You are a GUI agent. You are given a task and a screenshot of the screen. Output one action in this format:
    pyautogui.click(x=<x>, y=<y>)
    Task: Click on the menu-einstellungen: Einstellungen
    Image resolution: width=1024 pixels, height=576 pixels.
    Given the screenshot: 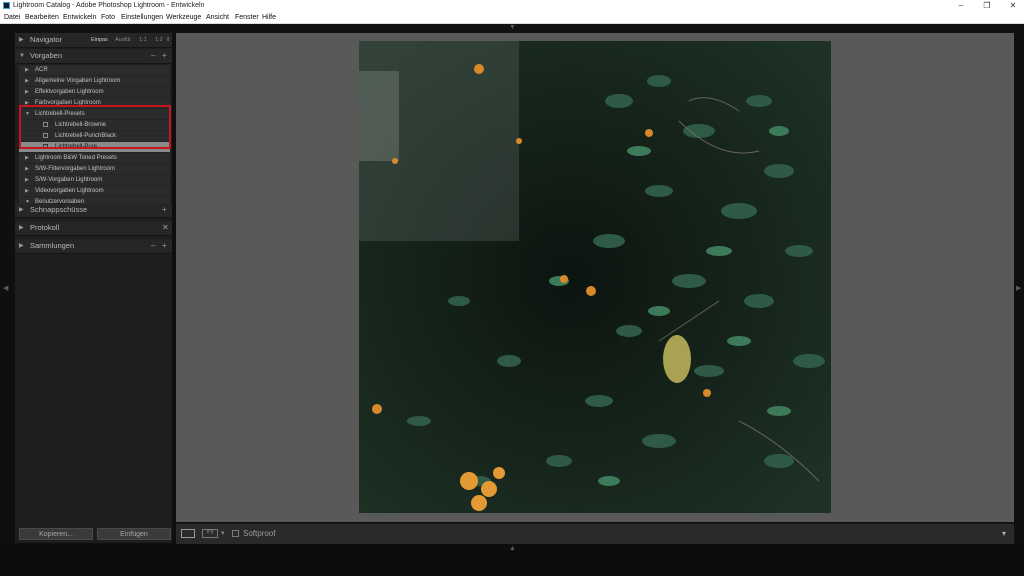 What is the action you would take?
    pyautogui.click(x=142, y=17)
    